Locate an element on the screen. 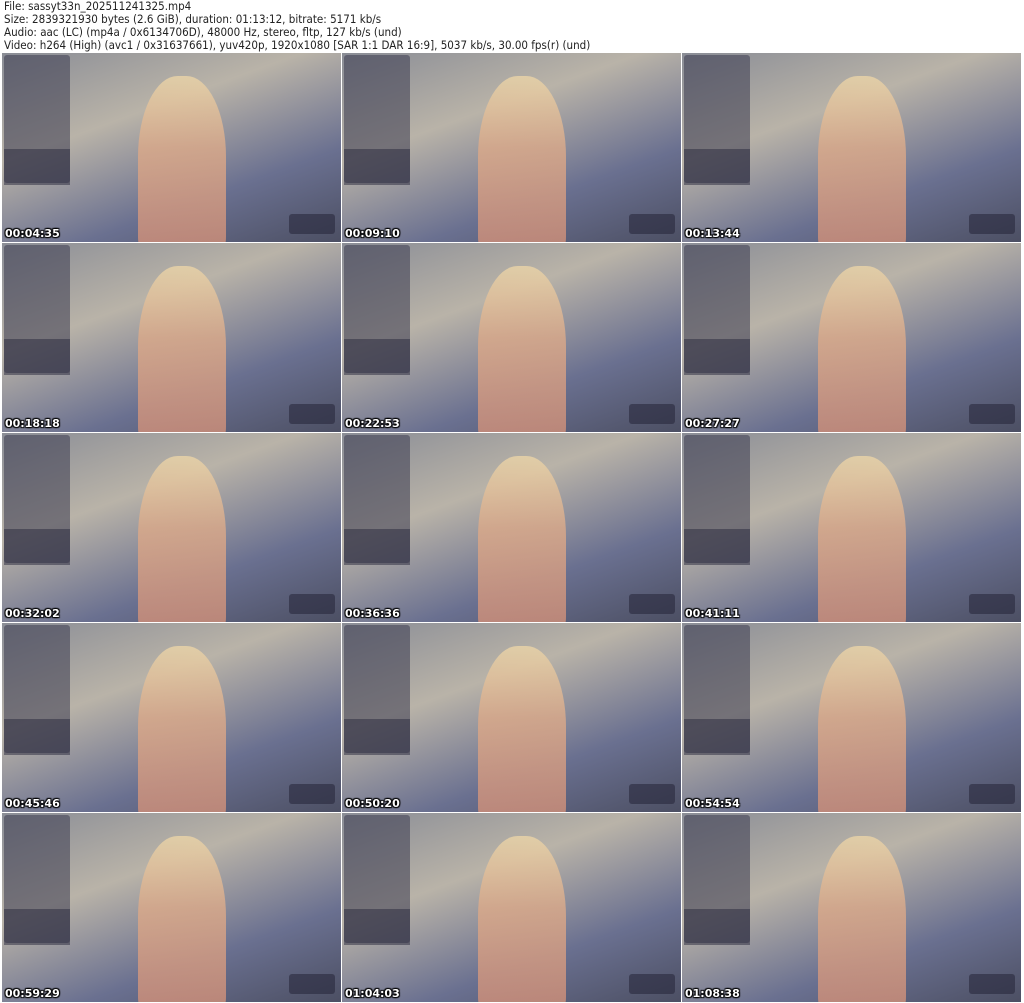 The width and height of the screenshot is (1024, 1003). thumbnail-timestamp: 00:18:18 is located at coordinates (32, 423).